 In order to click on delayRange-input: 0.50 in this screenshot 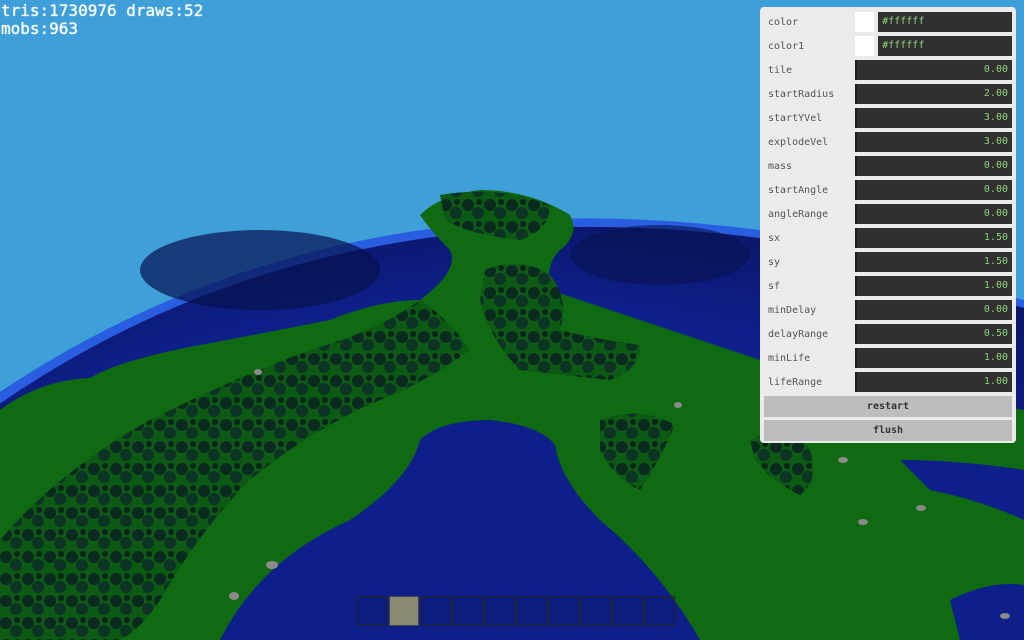, I will do `click(933, 334)`.